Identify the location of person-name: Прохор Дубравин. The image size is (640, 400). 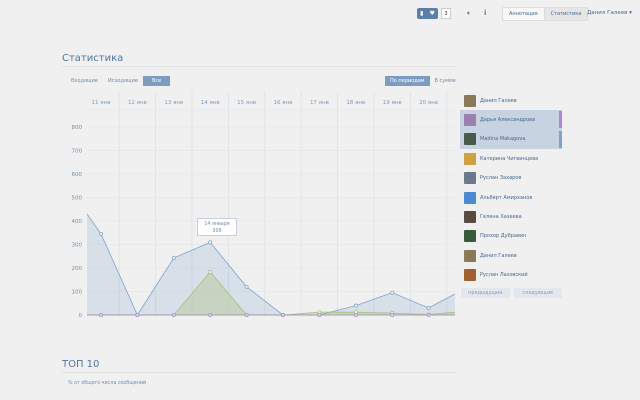
(503, 236).